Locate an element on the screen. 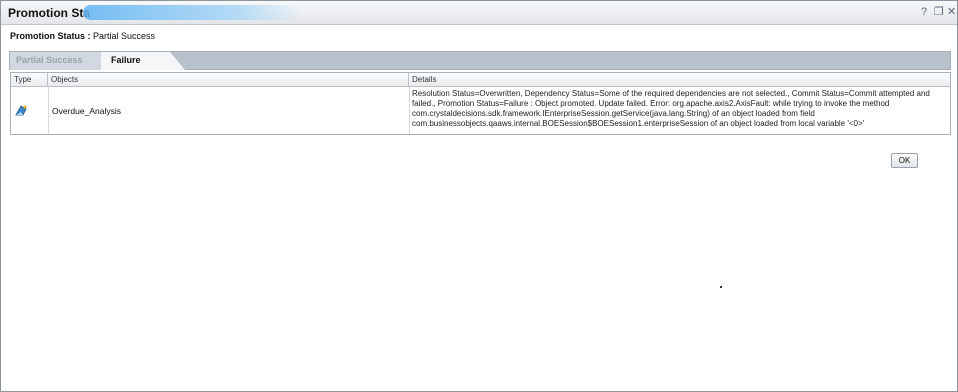  object-cell: Overdue_Analysis is located at coordinates (229, 110).